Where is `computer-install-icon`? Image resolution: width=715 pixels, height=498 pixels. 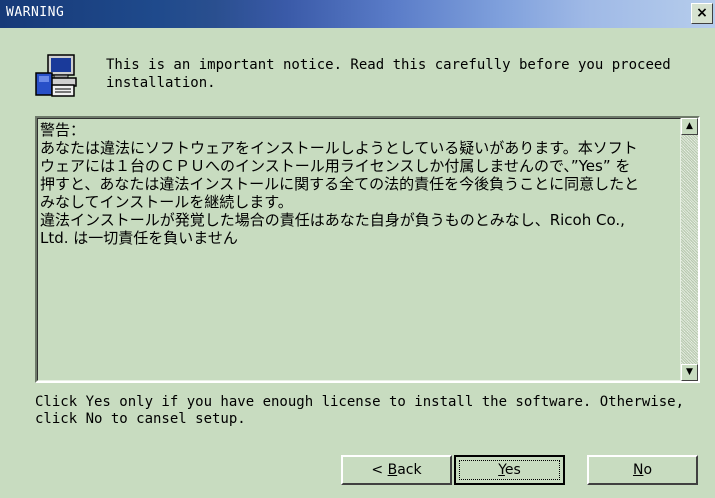 computer-install-icon is located at coordinates (56, 75).